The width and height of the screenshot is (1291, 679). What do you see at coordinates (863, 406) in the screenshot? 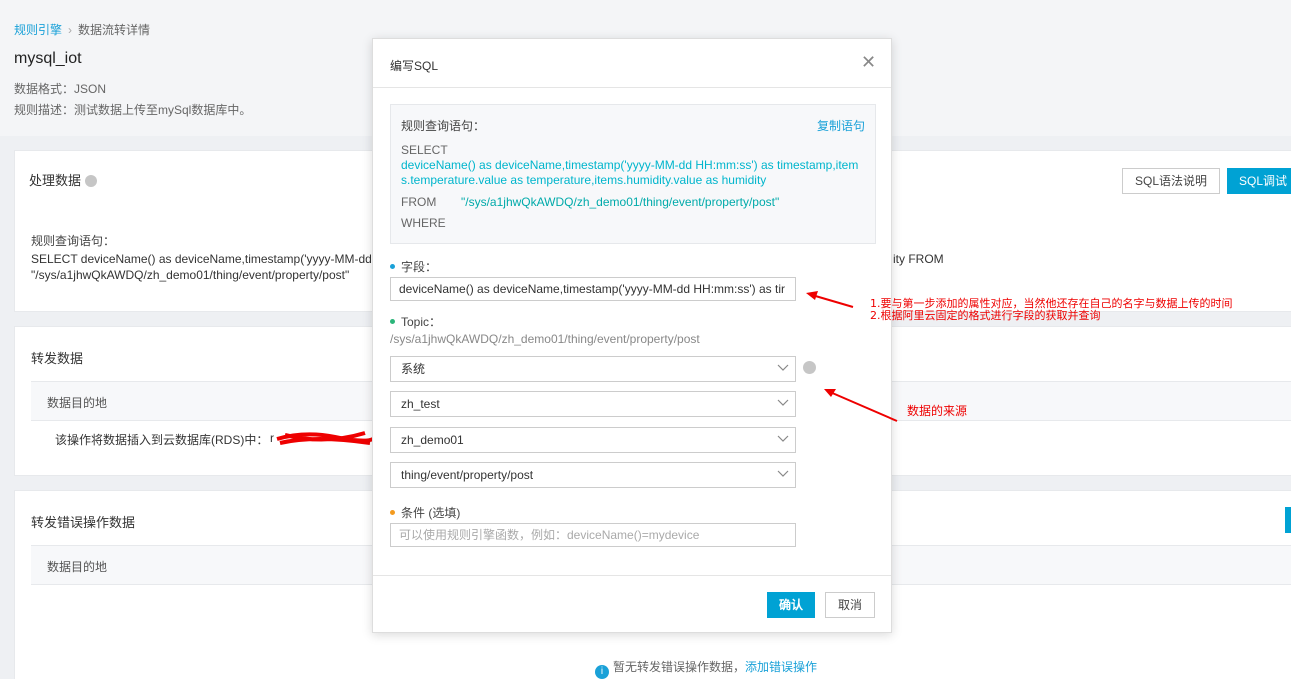
I see `arrow-to-source` at bounding box center [863, 406].